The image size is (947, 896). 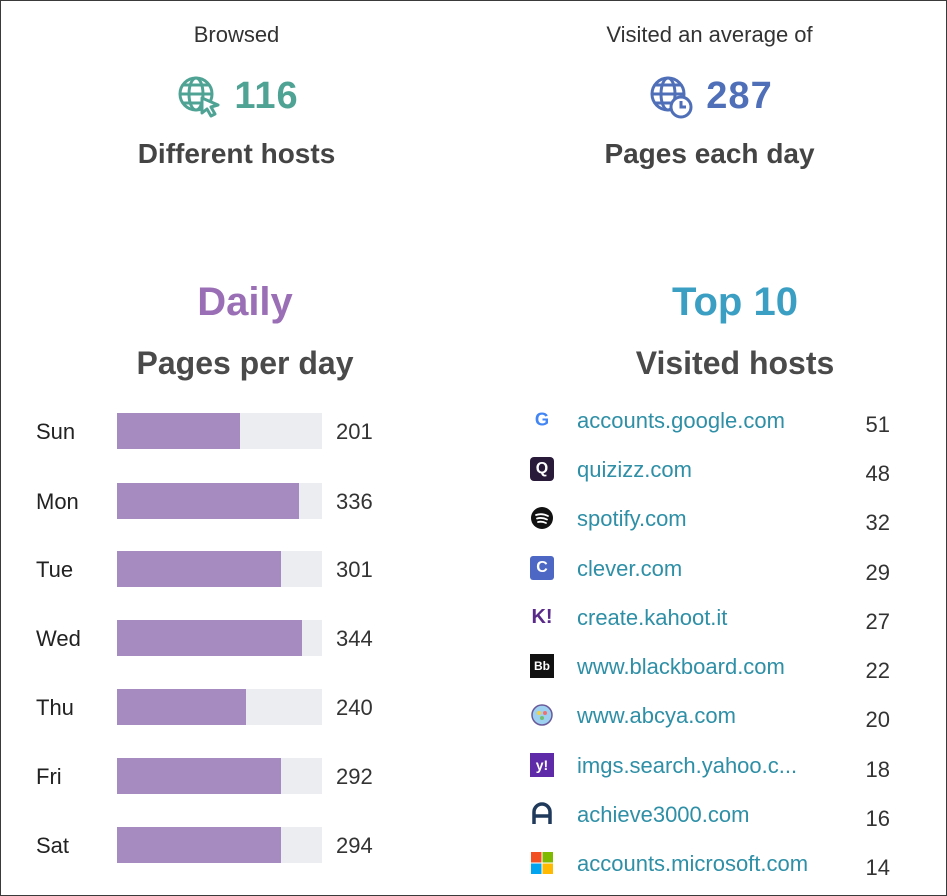 What do you see at coordinates (735, 302) in the screenshot?
I see `top-hosts-title: Top 10` at bounding box center [735, 302].